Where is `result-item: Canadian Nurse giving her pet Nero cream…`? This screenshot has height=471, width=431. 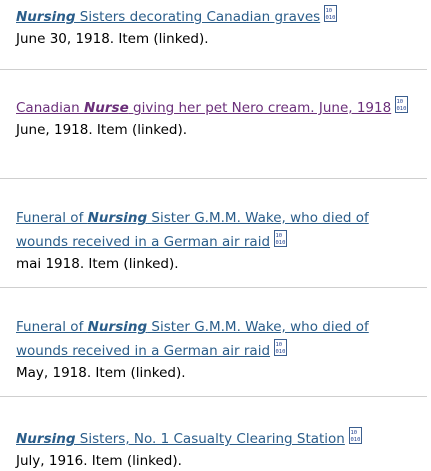
result-item: Canadian Nurse giving her pet Nero cream… is located at coordinates (213, 118).